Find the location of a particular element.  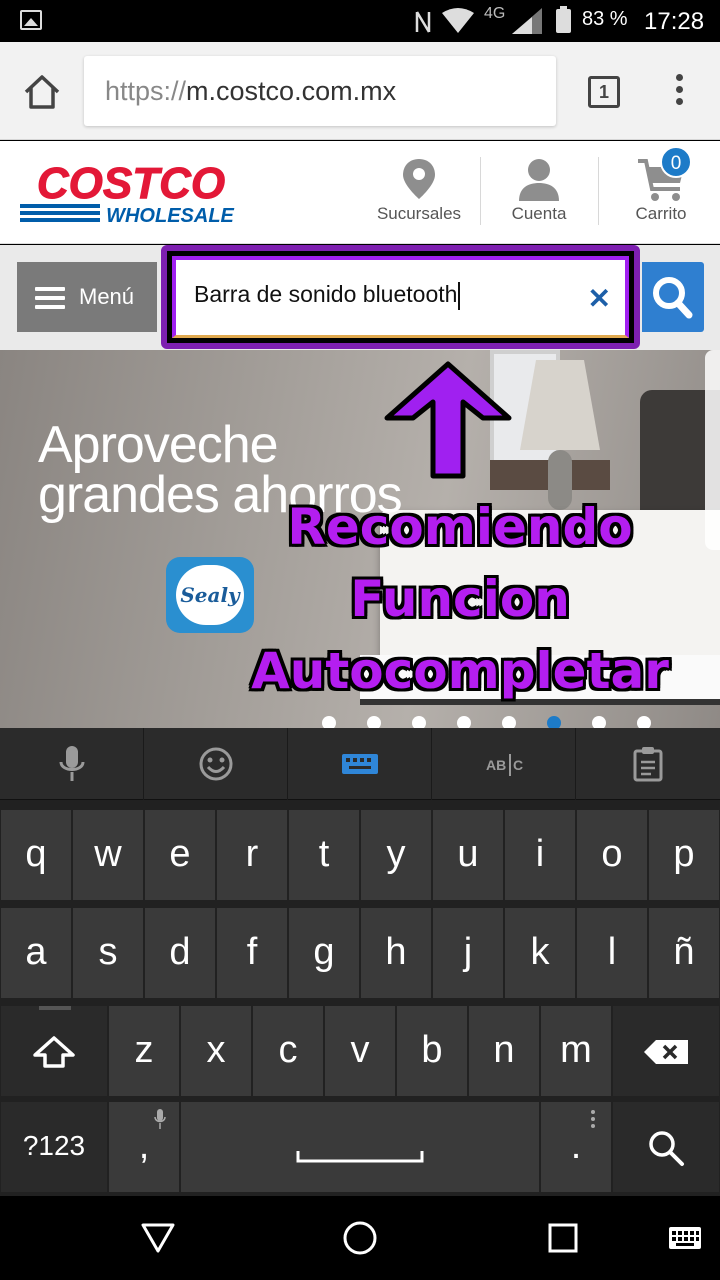

emoji-button is located at coordinates (216, 764).